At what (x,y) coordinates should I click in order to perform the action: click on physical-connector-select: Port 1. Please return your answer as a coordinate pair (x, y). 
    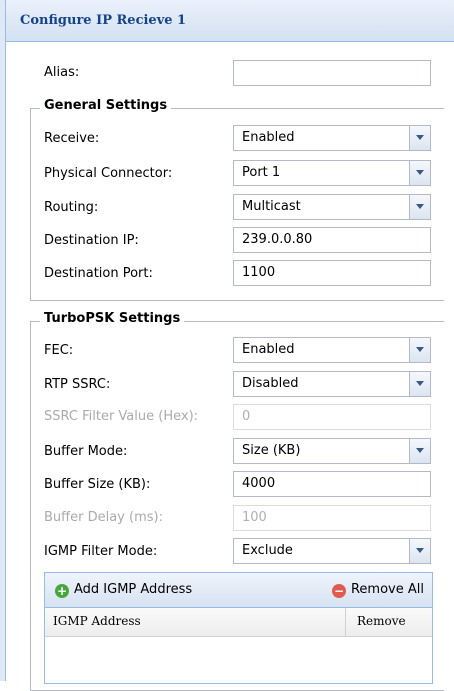
    Looking at the image, I should click on (332, 173).